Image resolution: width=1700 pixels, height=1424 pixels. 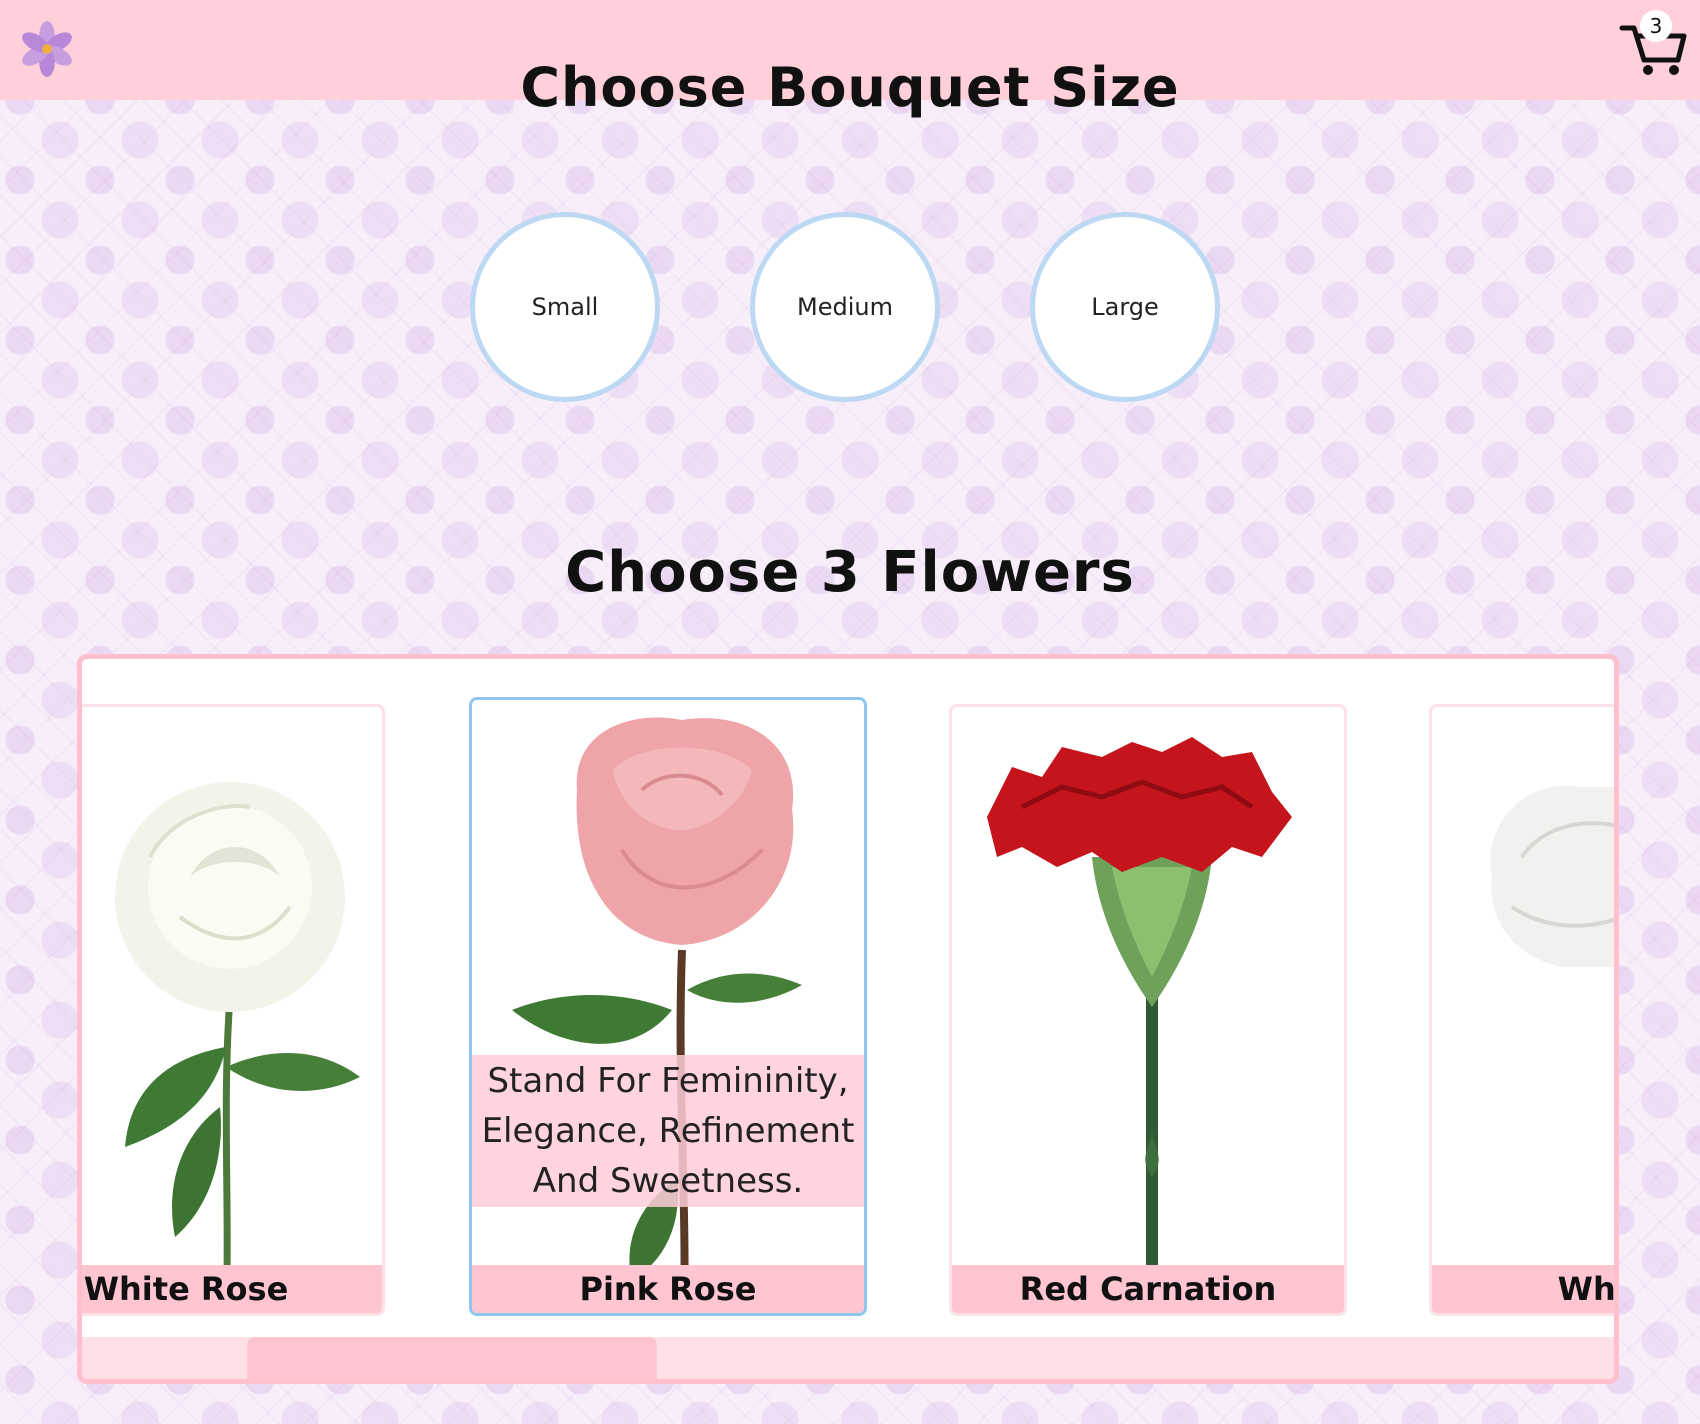 I want to click on white-carnation-image, so click(x=1552, y=876).